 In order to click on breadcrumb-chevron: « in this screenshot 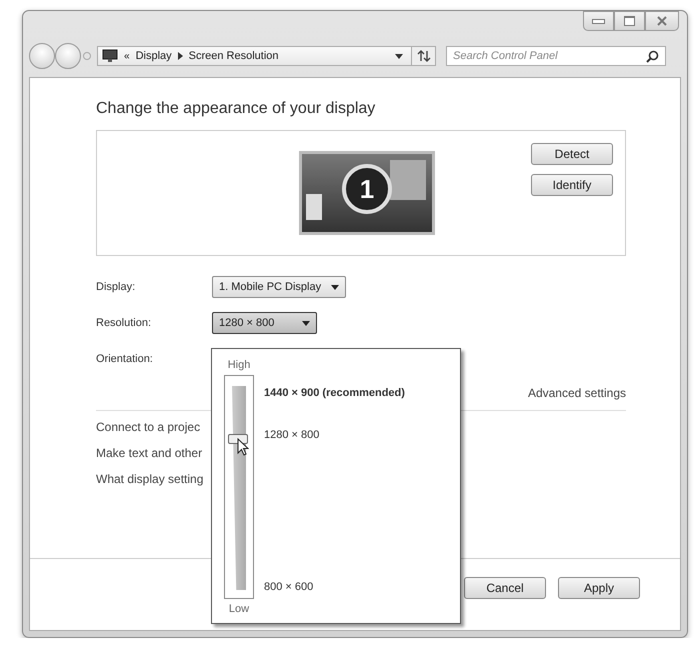, I will do `click(127, 56)`.